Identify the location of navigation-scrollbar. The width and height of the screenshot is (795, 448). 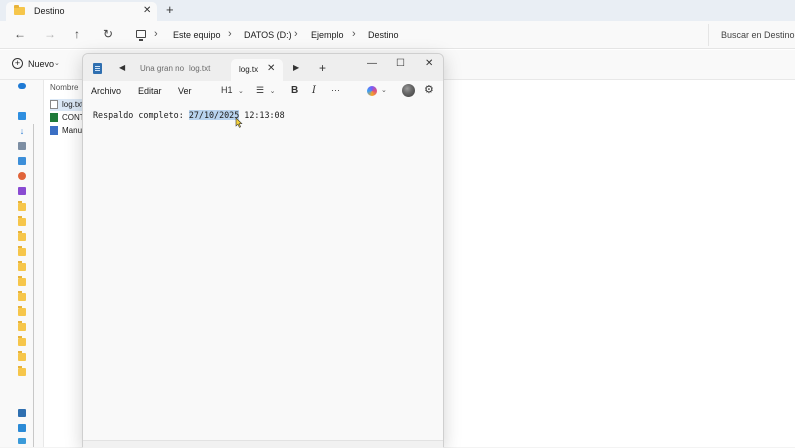
(33, 285).